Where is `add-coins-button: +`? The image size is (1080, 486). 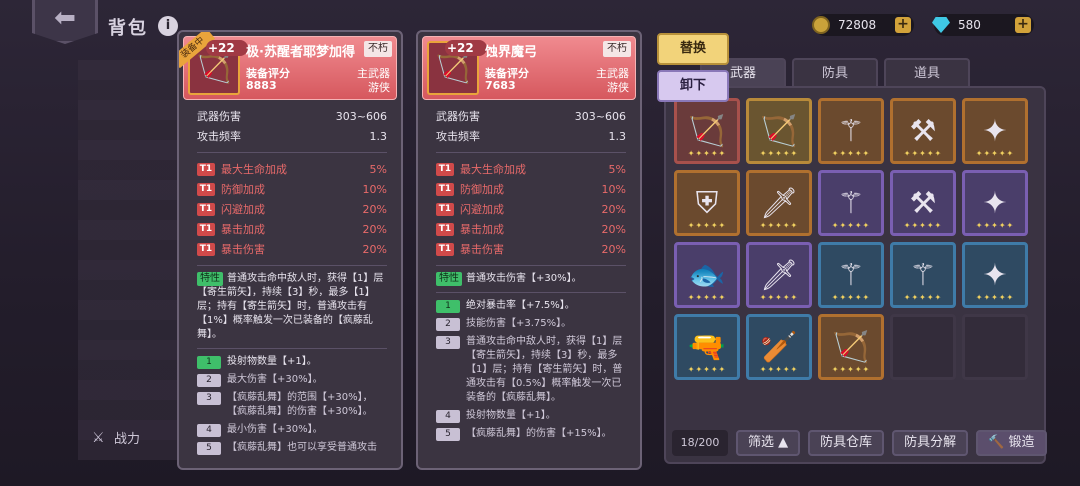
add-coins-button: + is located at coordinates (903, 25).